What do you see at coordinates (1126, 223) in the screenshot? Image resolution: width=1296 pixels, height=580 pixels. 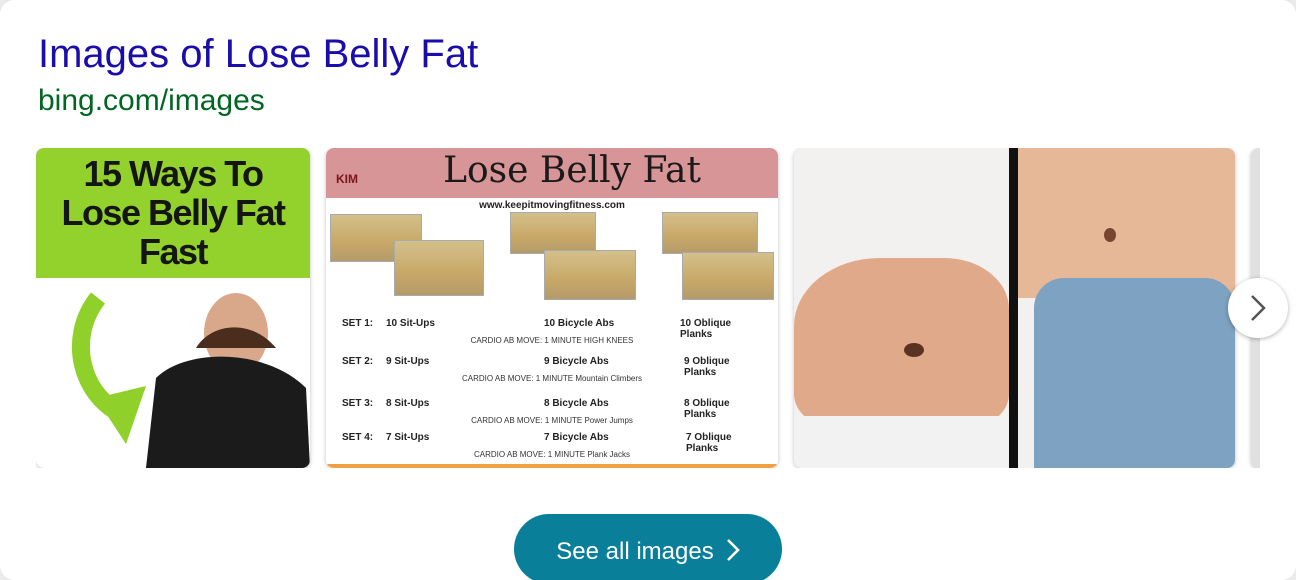 I see `belly-after-photo` at bounding box center [1126, 223].